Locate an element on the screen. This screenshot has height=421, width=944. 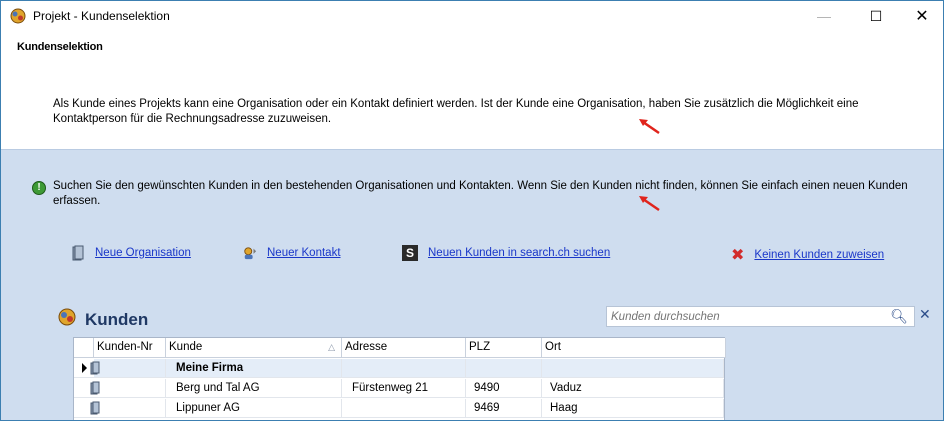
maximize-button: ☐ is located at coordinates (876, 16).